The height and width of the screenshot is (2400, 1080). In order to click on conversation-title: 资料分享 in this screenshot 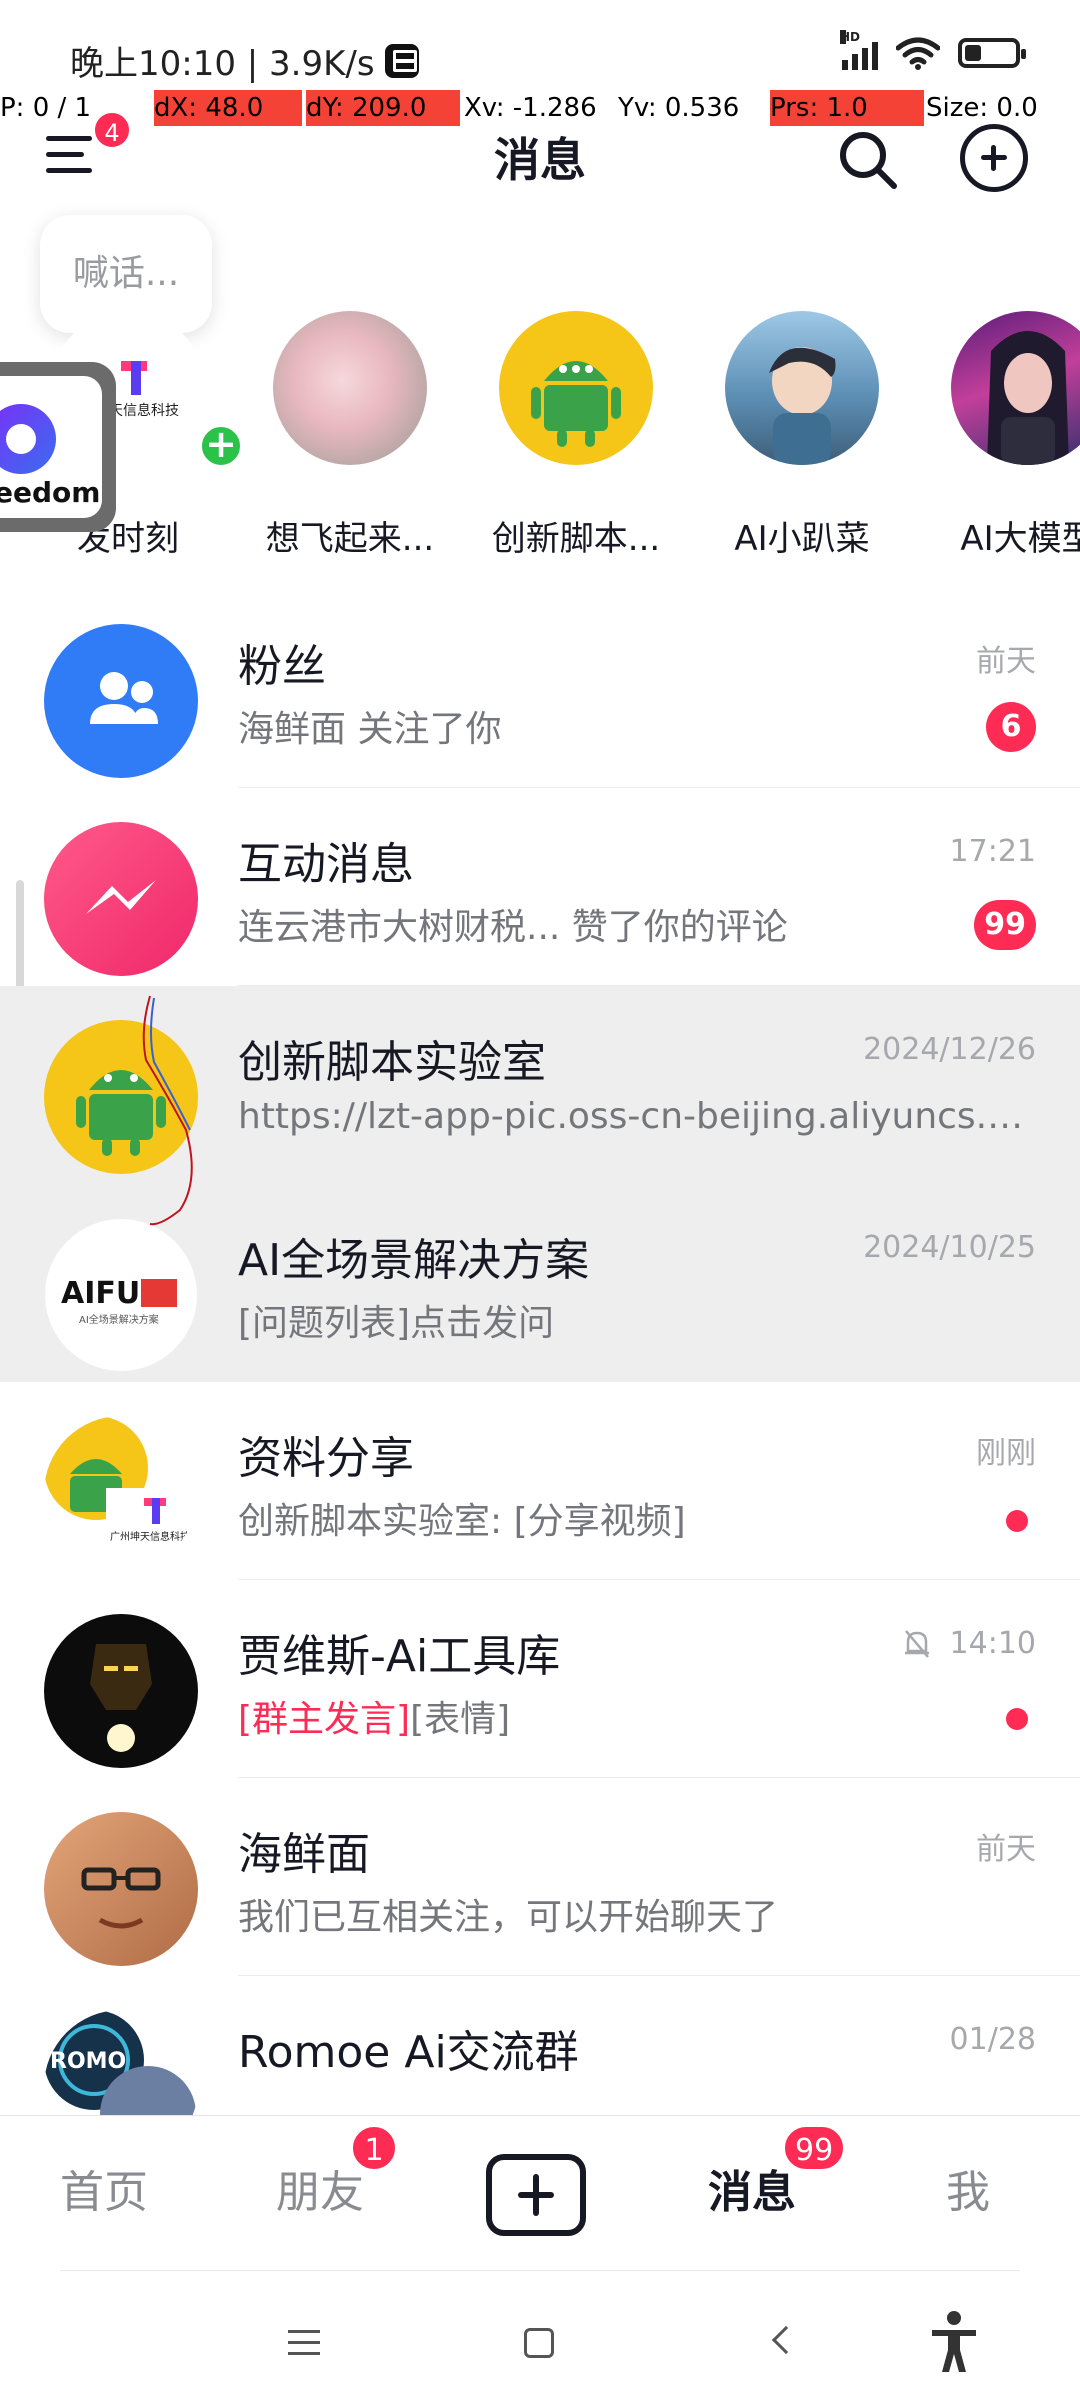, I will do `click(326, 1458)`.